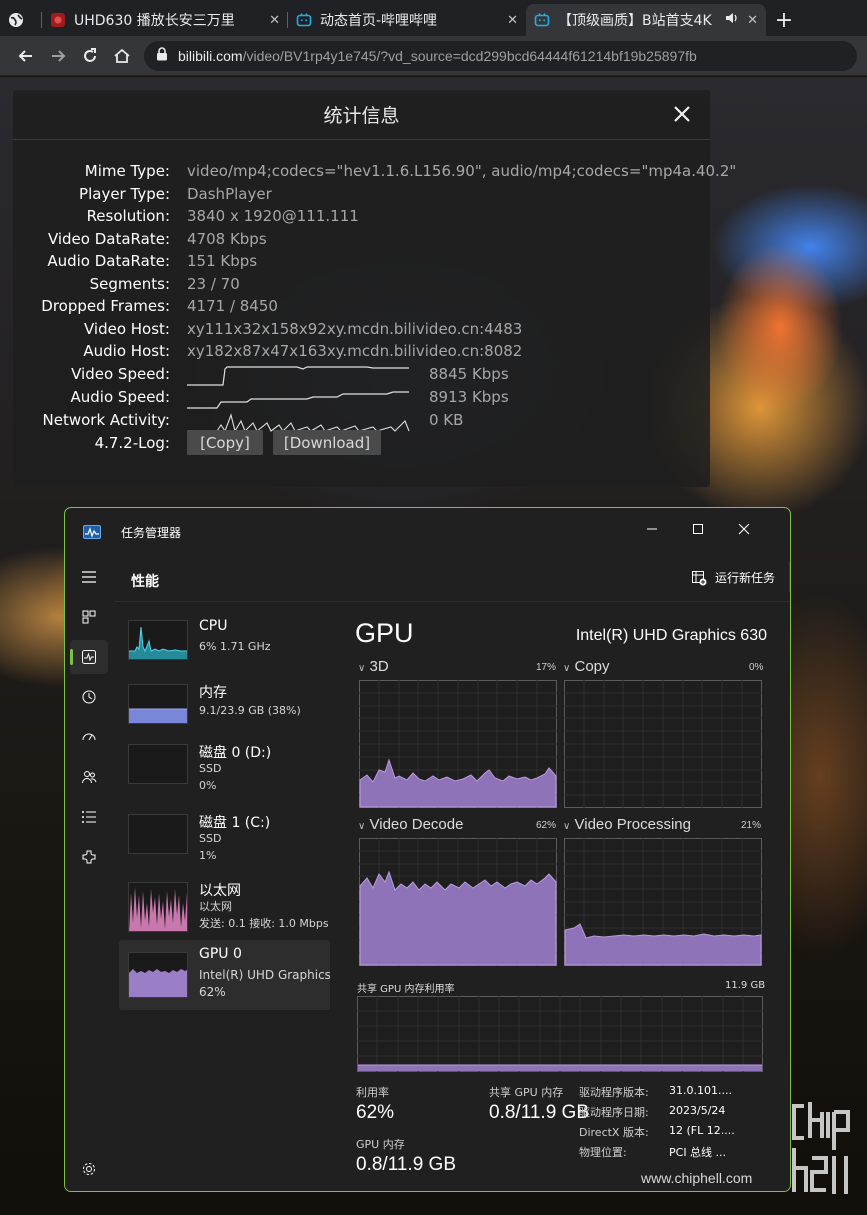  I want to click on nav-services, so click(89, 857).